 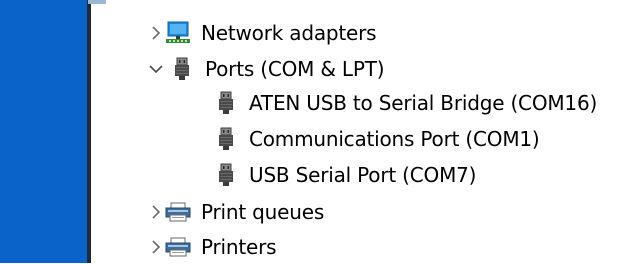 I want to click on tree-item-usb-serial-port: USB Serial Port (COM7), so click(x=346, y=175).